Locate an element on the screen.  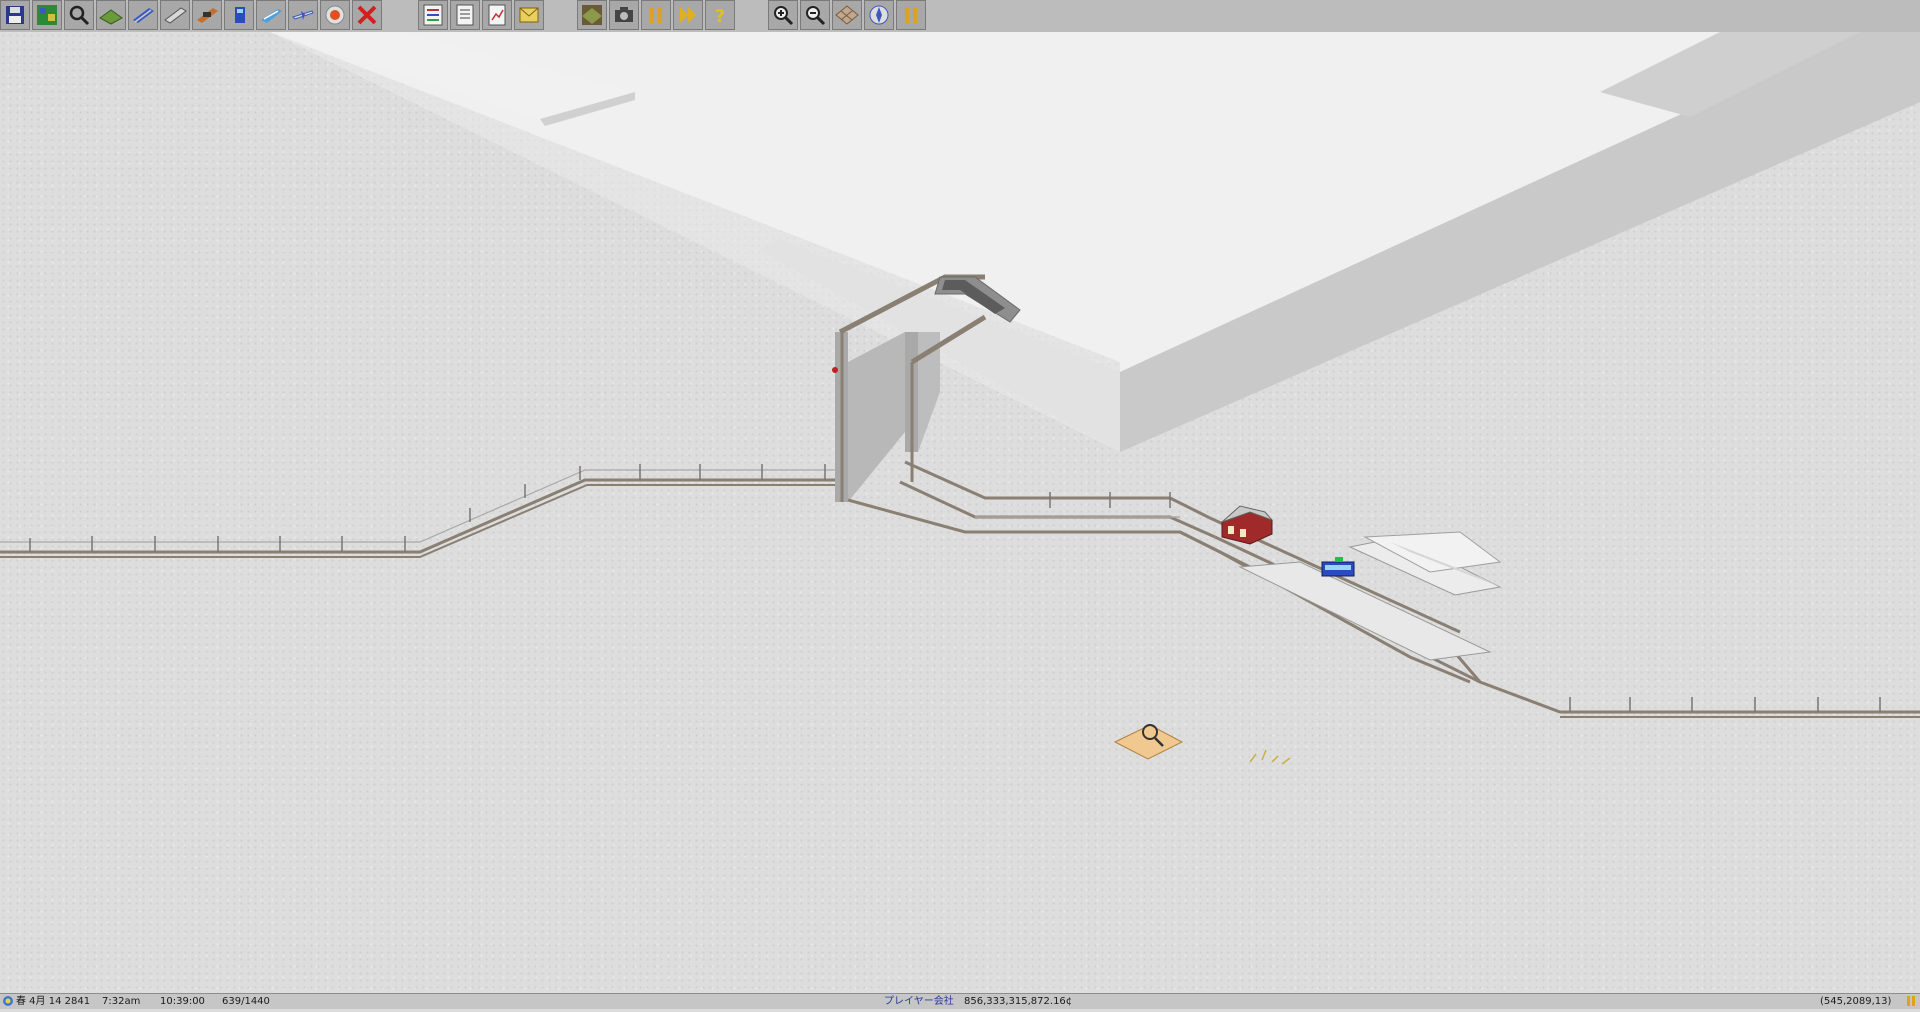
ship-icon is located at coordinates (271, 16).